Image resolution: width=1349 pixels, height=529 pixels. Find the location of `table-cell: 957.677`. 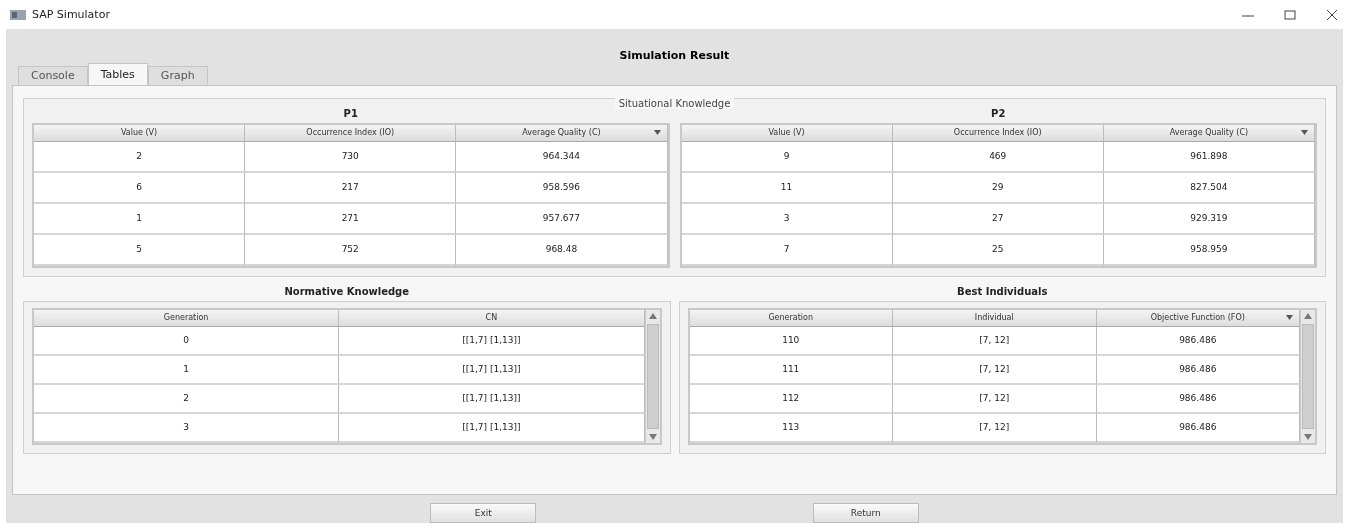

table-cell: 957.677 is located at coordinates (562, 219).